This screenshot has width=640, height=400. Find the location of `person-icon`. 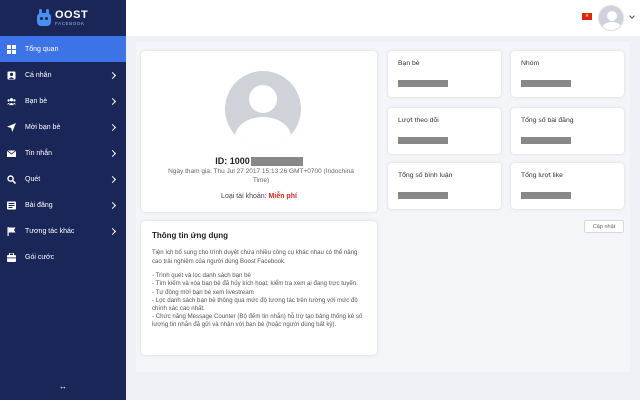

person-icon is located at coordinates (11, 75).